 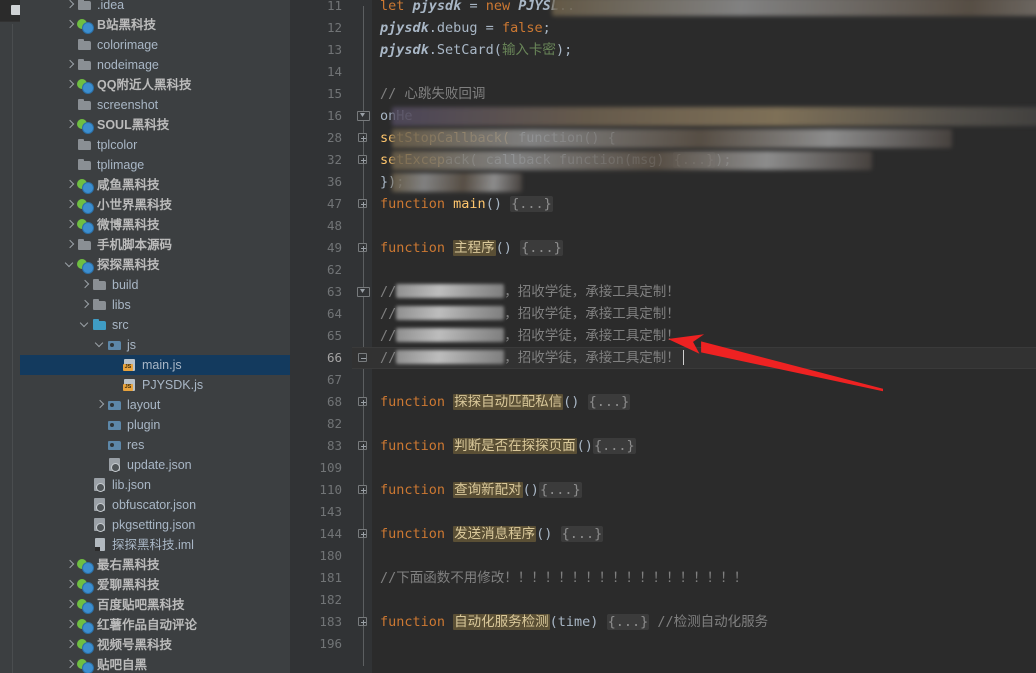 What do you see at coordinates (505, 402) in the screenshot?
I see `code-line: function 探探自动匹配私信() {...}` at bounding box center [505, 402].